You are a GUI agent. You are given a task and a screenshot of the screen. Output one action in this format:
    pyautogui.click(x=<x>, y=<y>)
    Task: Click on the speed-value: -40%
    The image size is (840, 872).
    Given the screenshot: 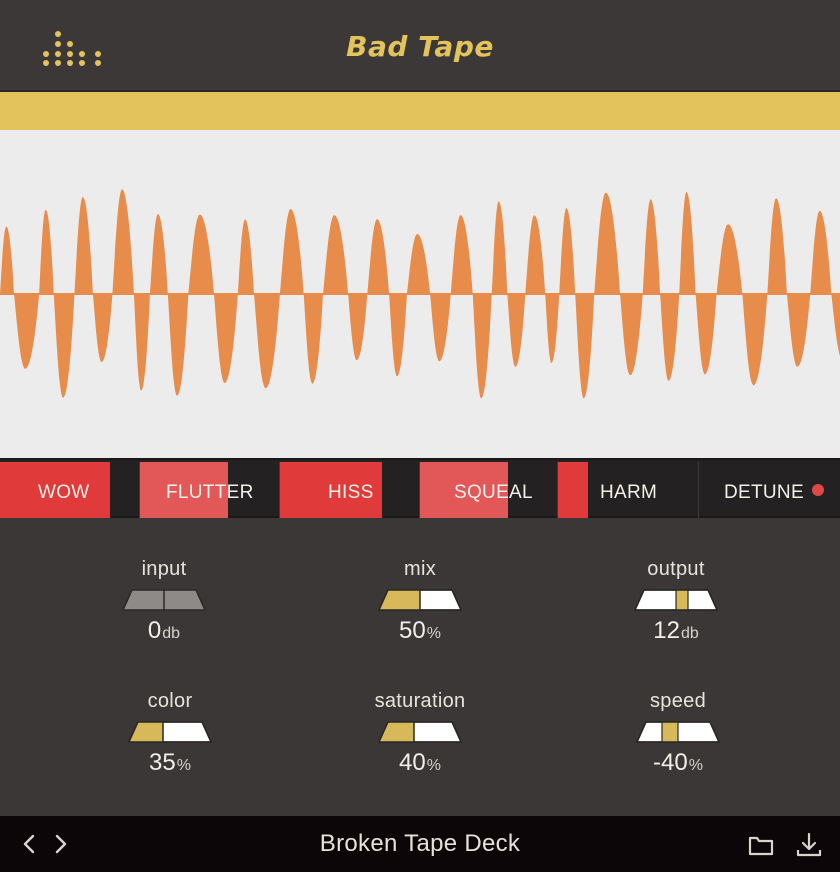 What is the action you would take?
    pyautogui.click(x=678, y=763)
    